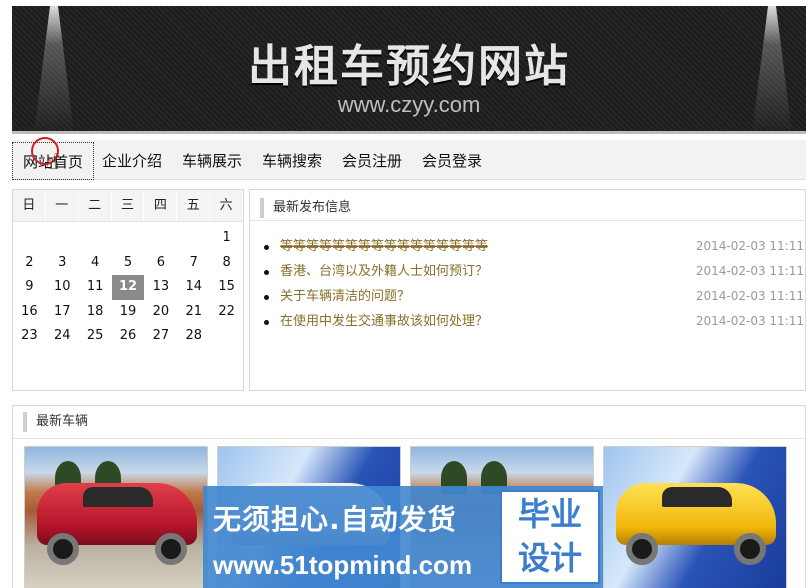  I want to click on site-title: 出租车预约网站, so click(409, 66).